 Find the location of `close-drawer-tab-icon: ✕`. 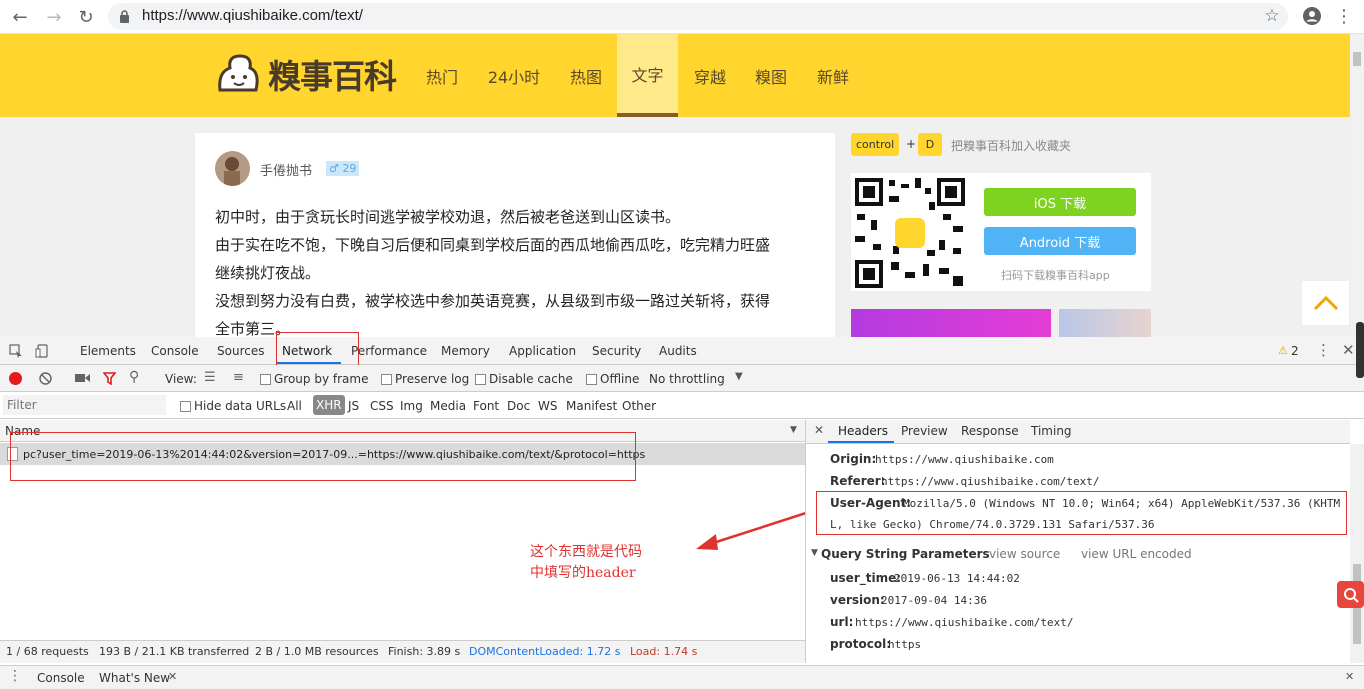

close-drawer-tab-icon: ✕ is located at coordinates (172, 676).